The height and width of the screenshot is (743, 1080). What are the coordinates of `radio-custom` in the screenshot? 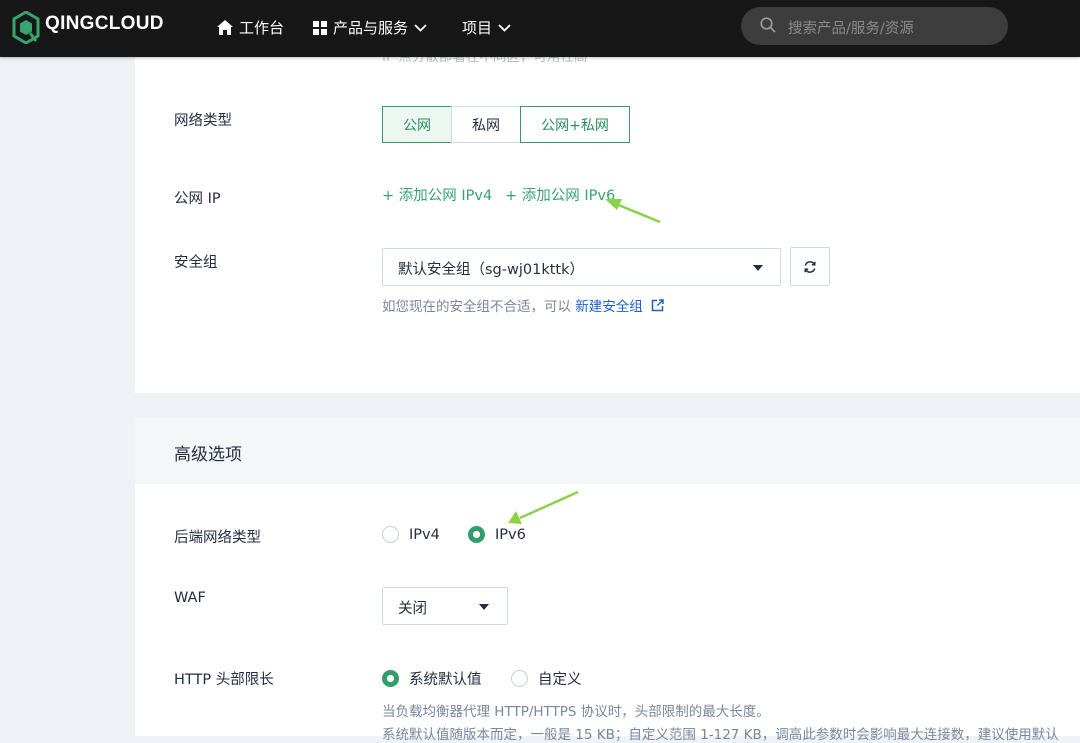 It's located at (519, 678).